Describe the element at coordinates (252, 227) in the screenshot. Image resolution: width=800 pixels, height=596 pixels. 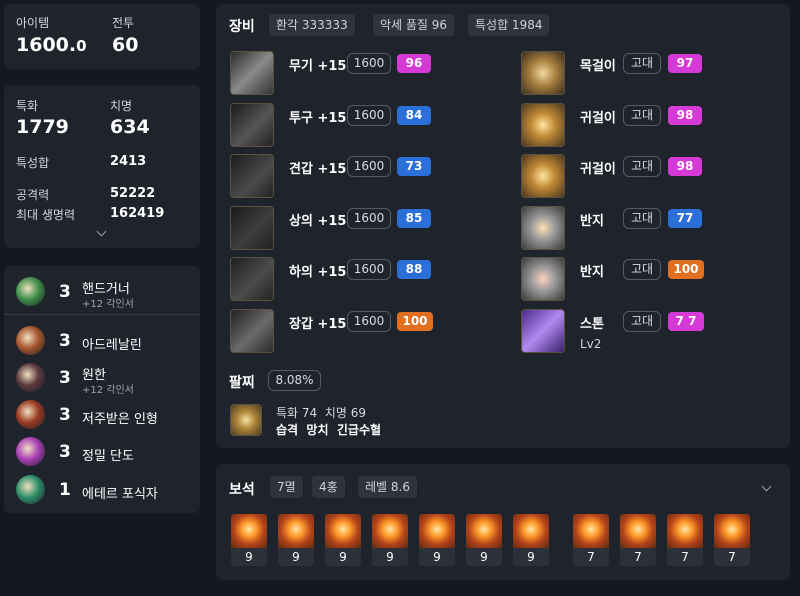
I see `chest-icon` at that location.